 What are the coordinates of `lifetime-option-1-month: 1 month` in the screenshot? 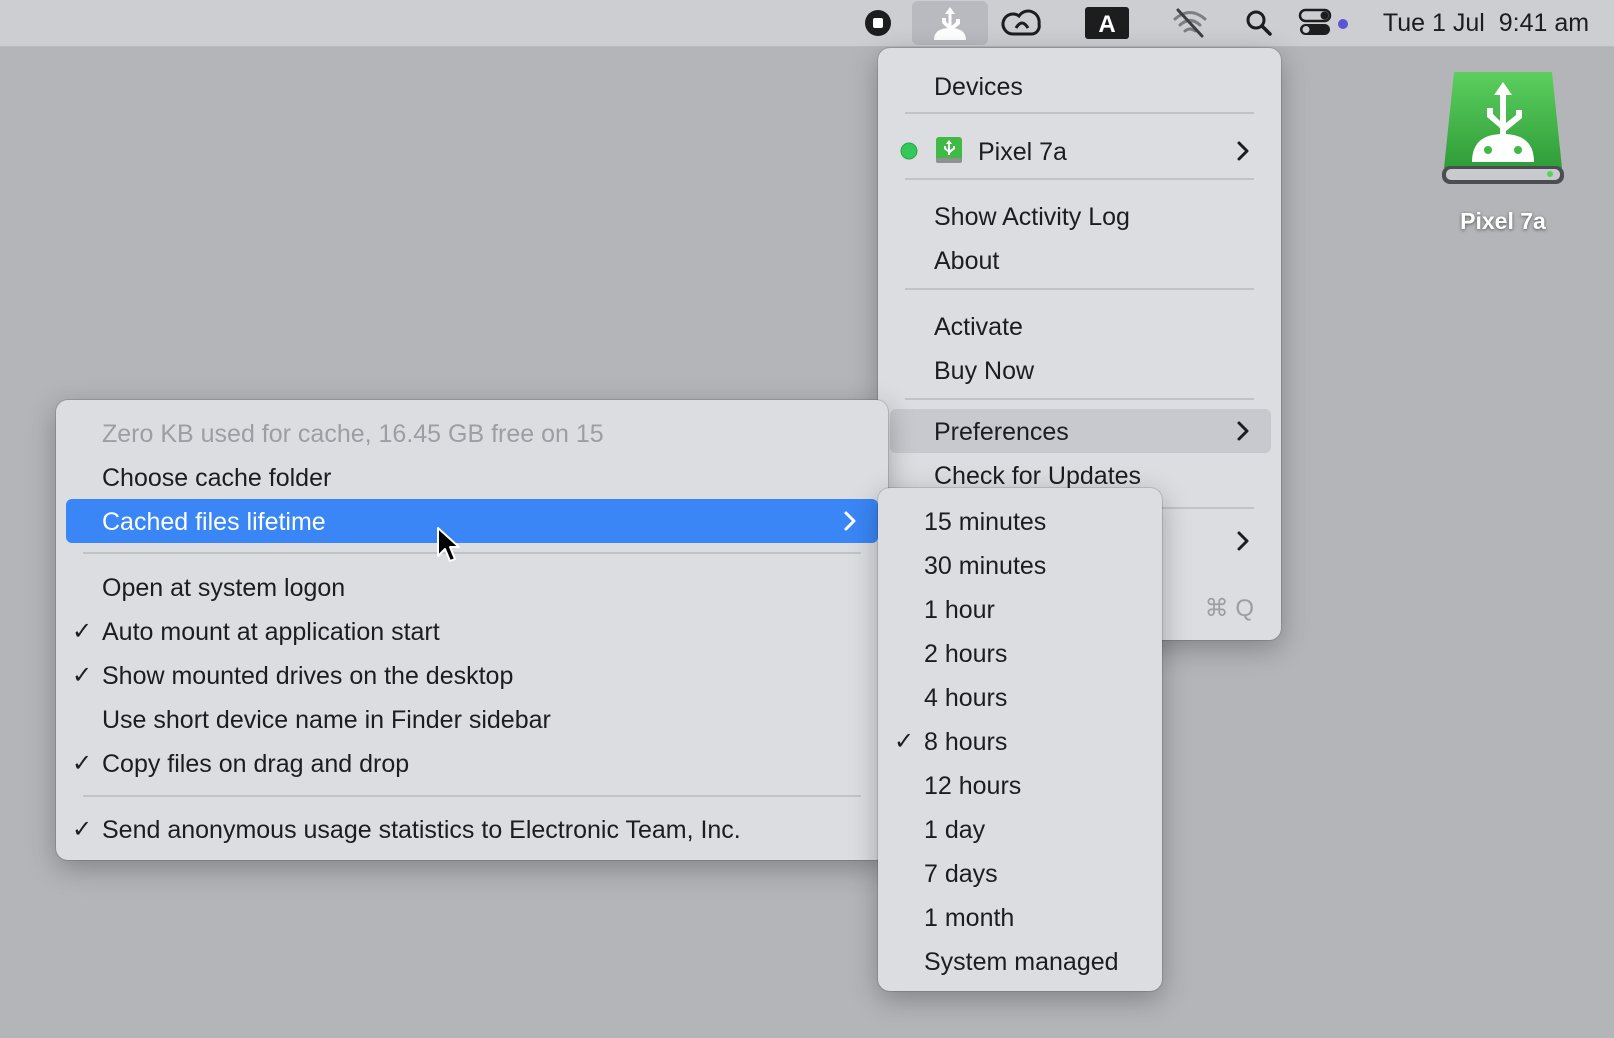 It's located at (1020, 917).